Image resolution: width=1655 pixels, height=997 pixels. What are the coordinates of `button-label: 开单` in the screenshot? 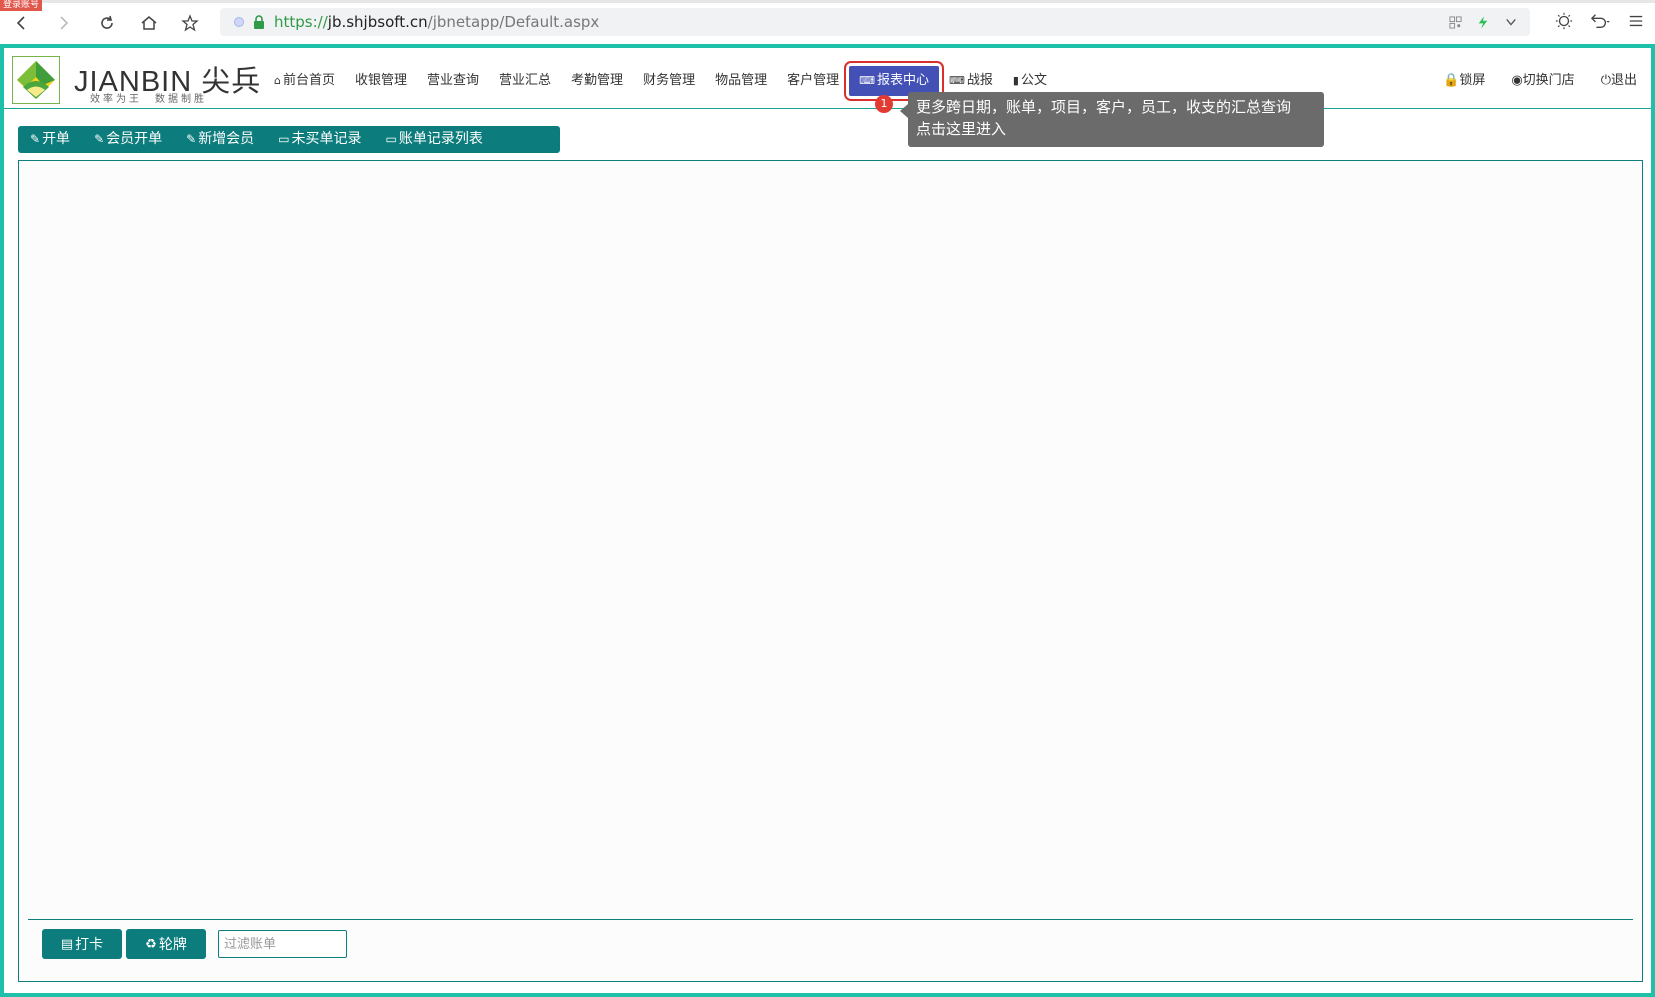 It's located at (56, 139).